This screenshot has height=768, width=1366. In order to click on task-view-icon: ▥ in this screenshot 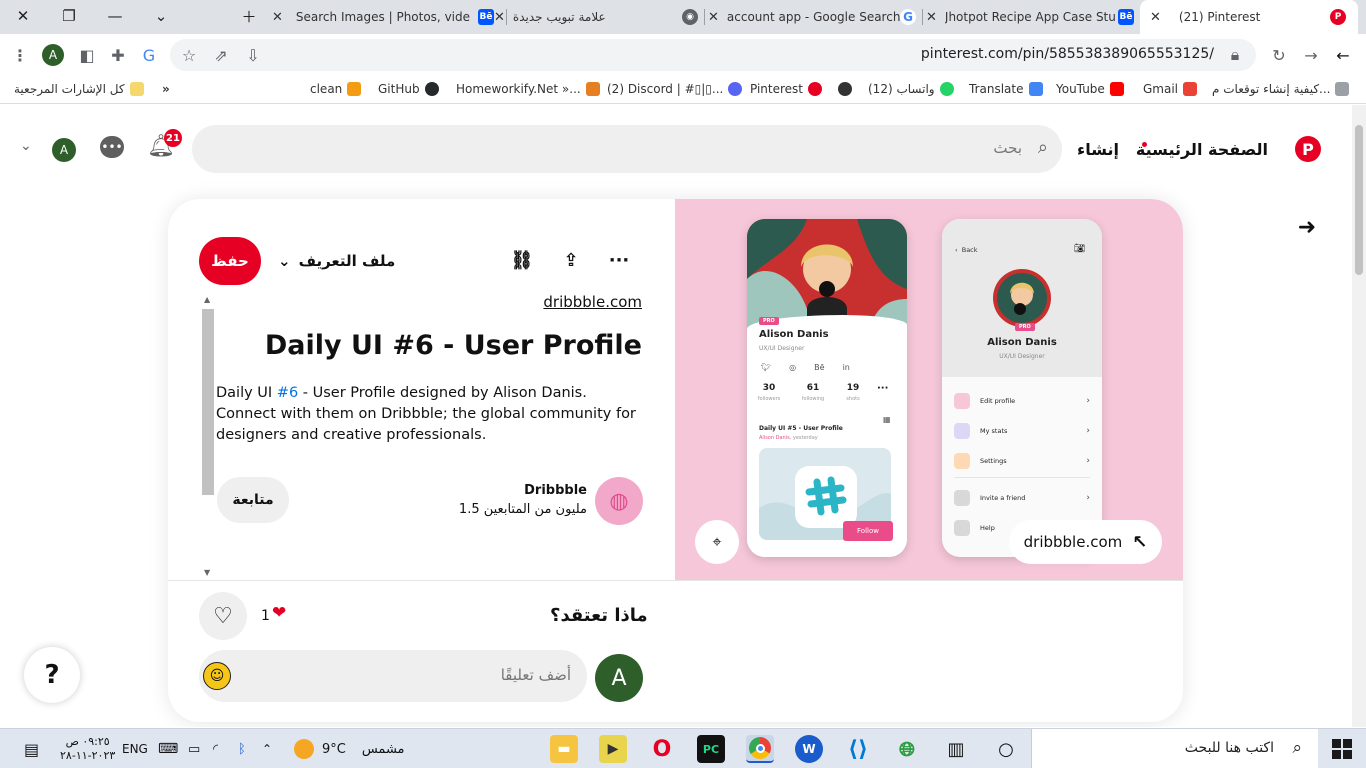, I will do `click(956, 749)`.